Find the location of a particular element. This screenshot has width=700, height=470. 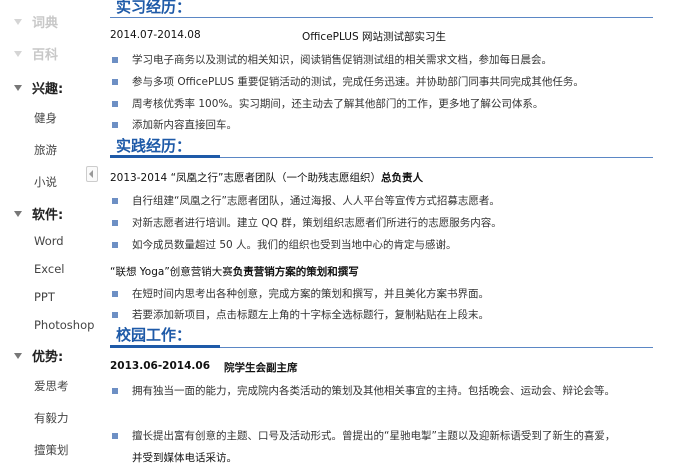

sidebar-item-thinking: 爱思考 is located at coordinates (51, 386).